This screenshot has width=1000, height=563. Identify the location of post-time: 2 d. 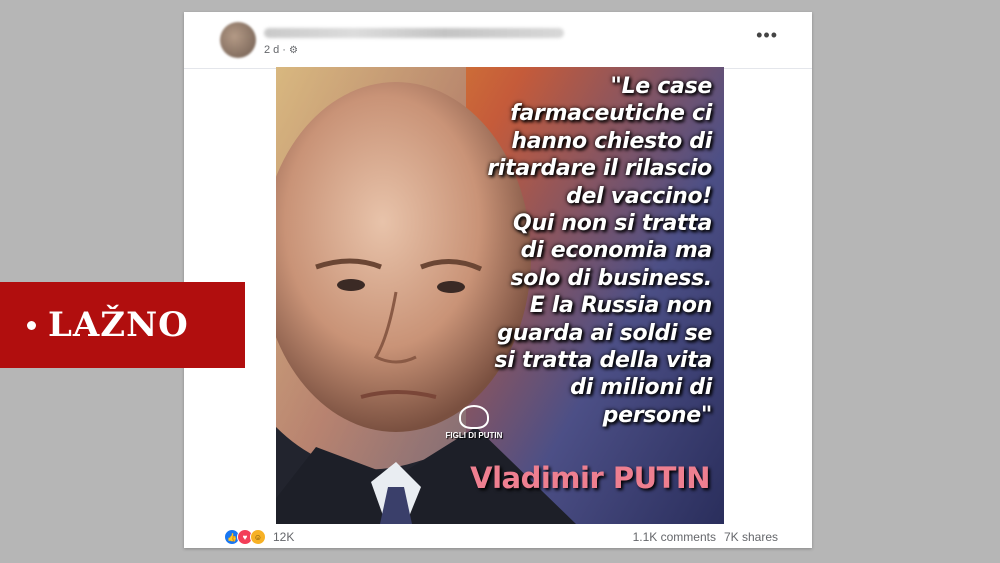
(271, 50).